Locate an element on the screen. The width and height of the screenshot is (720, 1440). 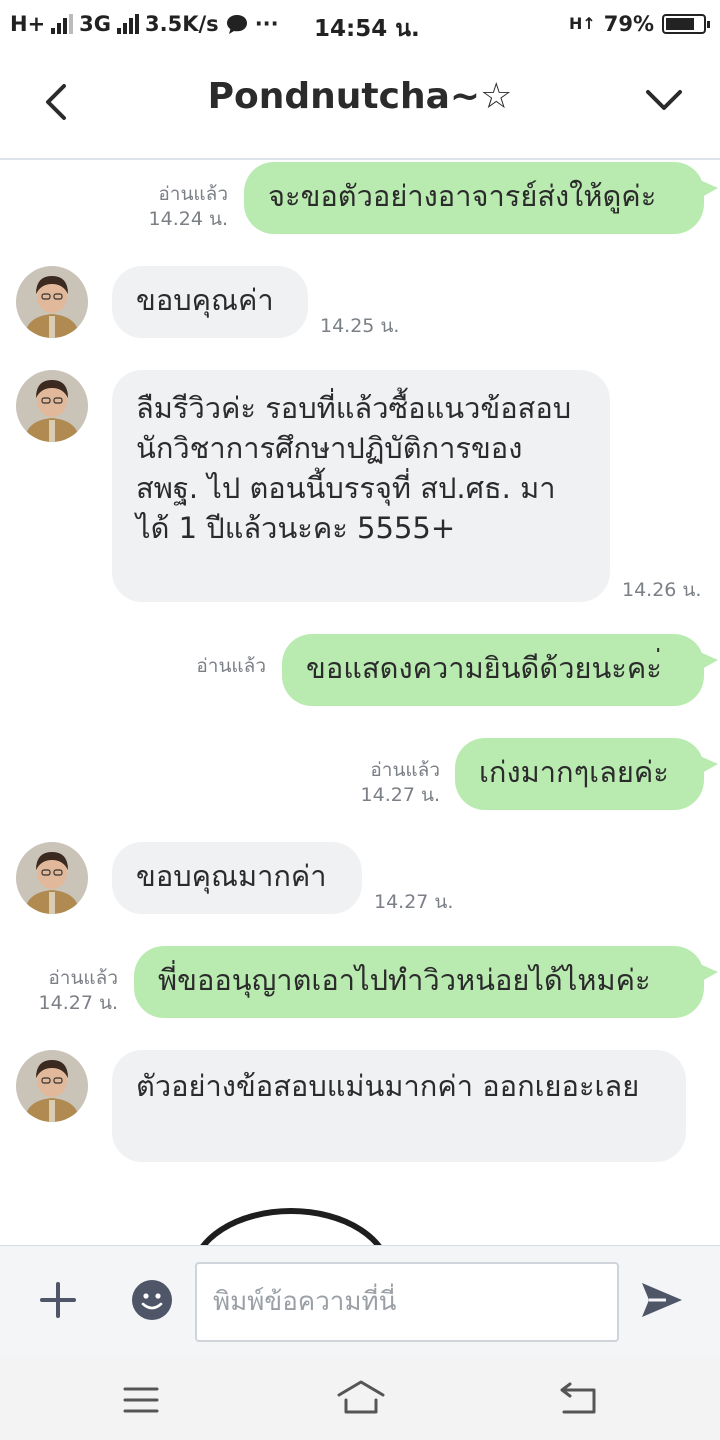
network-type-label: 3G is located at coordinates (95, 24).